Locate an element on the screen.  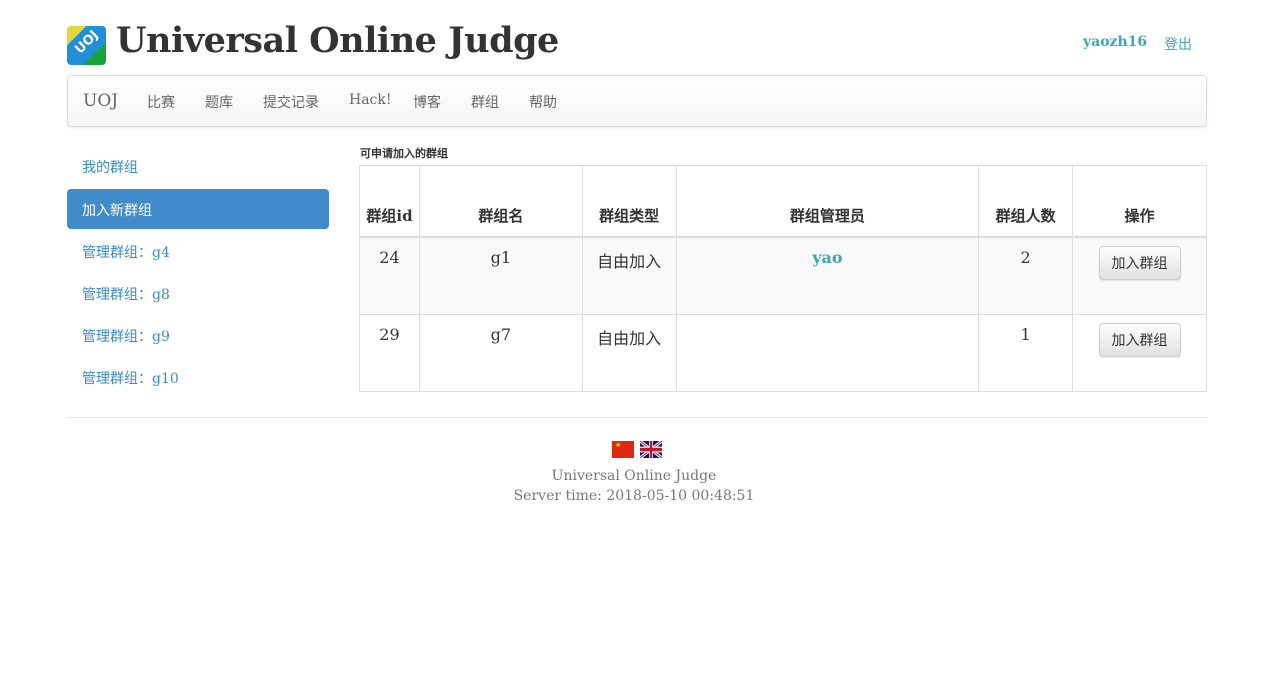
sidebar-item-manage-g10: 管理群组：g10 is located at coordinates (198, 377).